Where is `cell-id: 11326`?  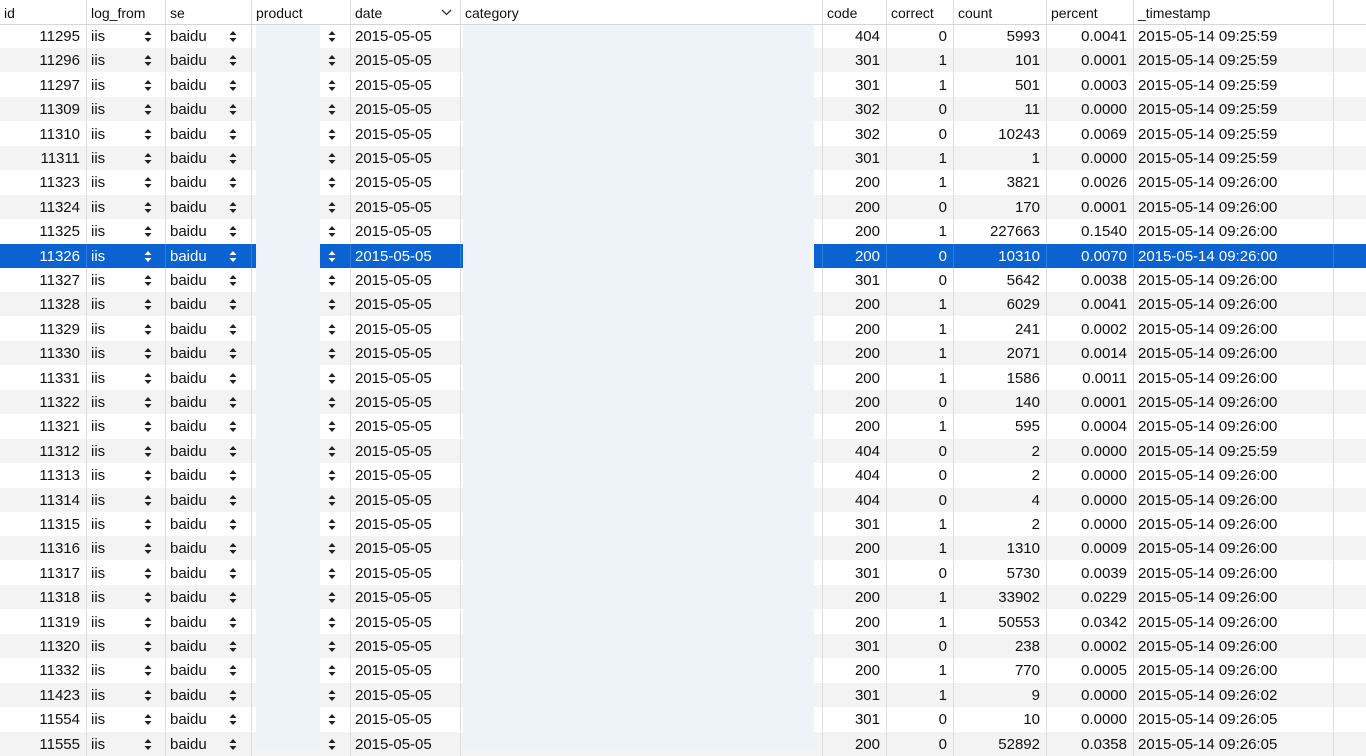 cell-id: 11326 is located at coordinates (43, 256).